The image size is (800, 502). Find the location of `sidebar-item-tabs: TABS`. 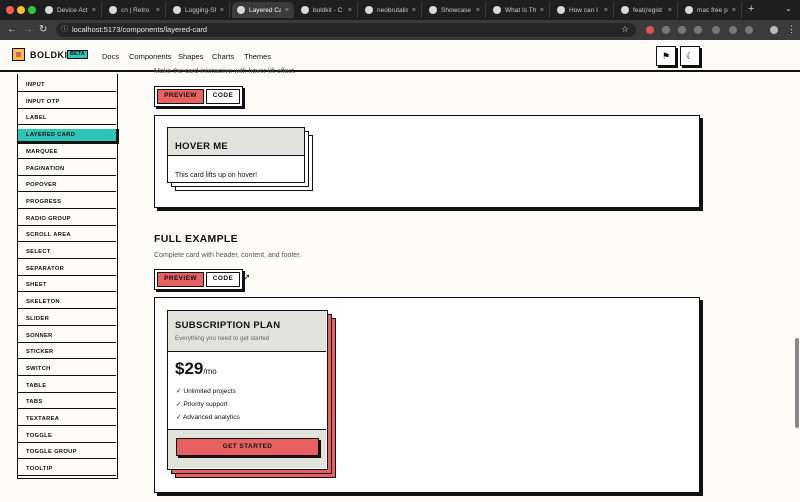

sidebar-item-tabs: TABS is located at coordinates (67, 403).